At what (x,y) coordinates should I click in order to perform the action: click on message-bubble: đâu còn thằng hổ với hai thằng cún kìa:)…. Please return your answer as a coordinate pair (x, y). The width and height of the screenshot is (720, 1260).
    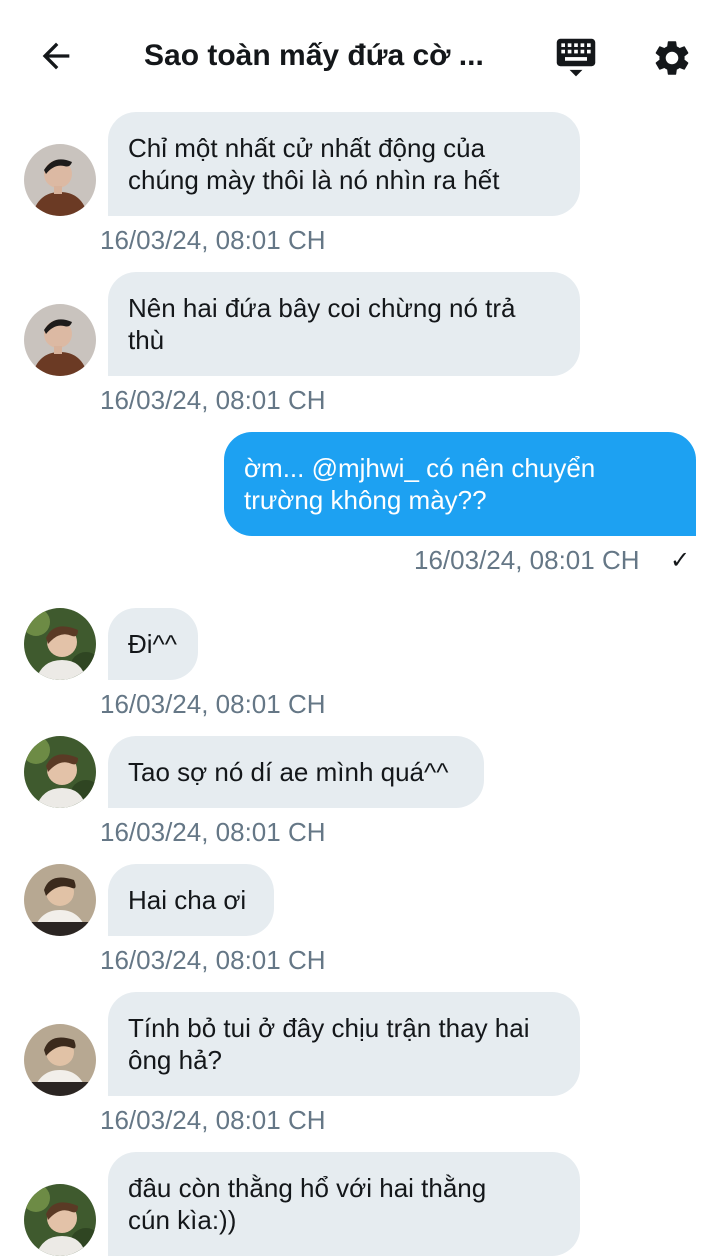
    Looking at the image, I should click on (344, 1204).